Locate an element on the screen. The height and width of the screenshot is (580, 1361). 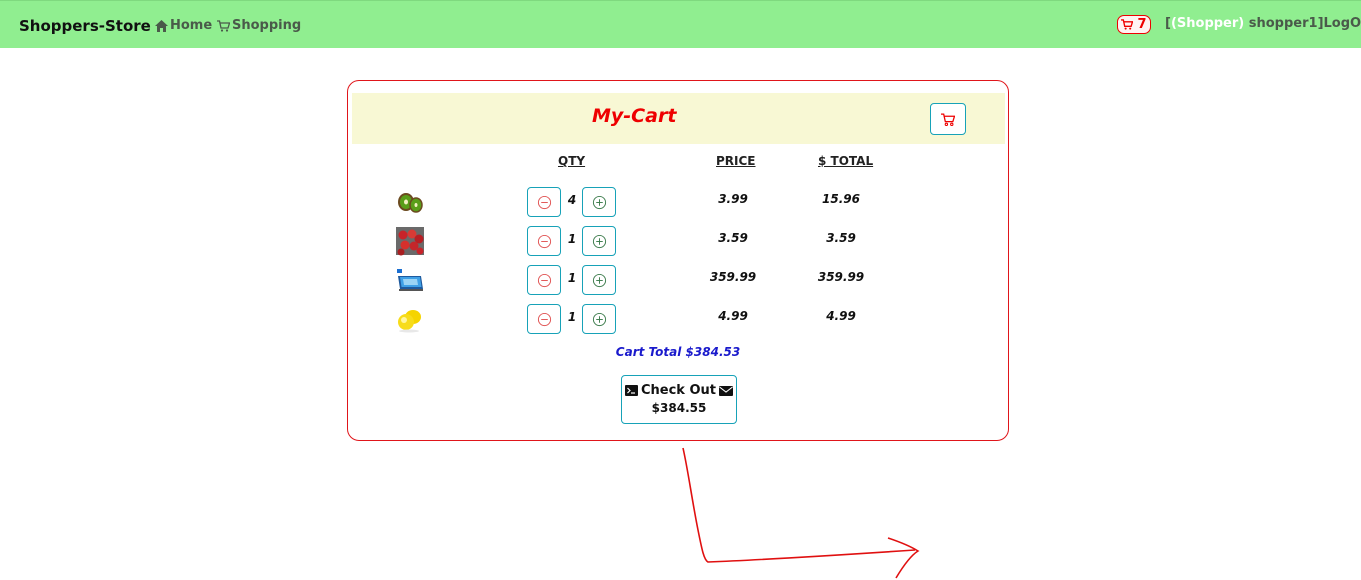
cart-row: 1 4.99 4.99 is located at coordinates (678, 319).